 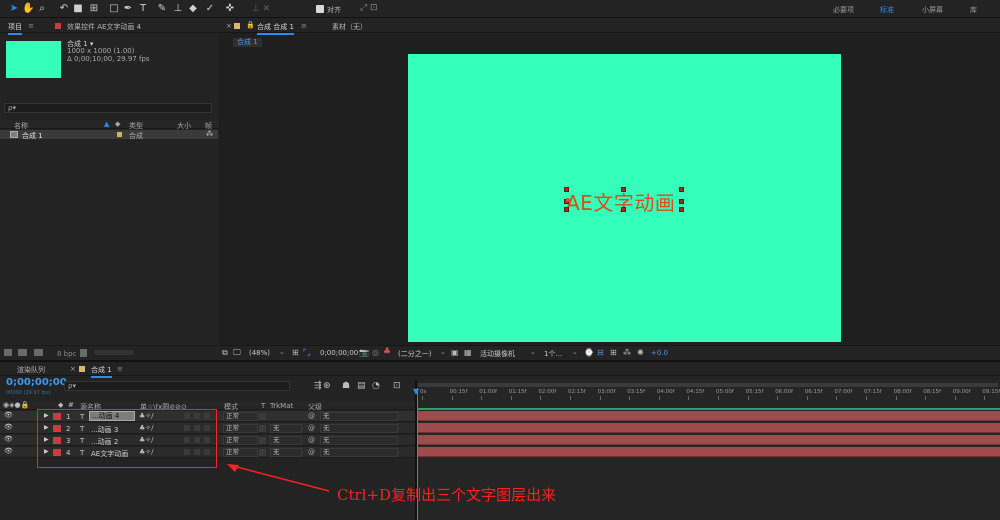 I want to click on trash-icon, so click(x=83, y=353).